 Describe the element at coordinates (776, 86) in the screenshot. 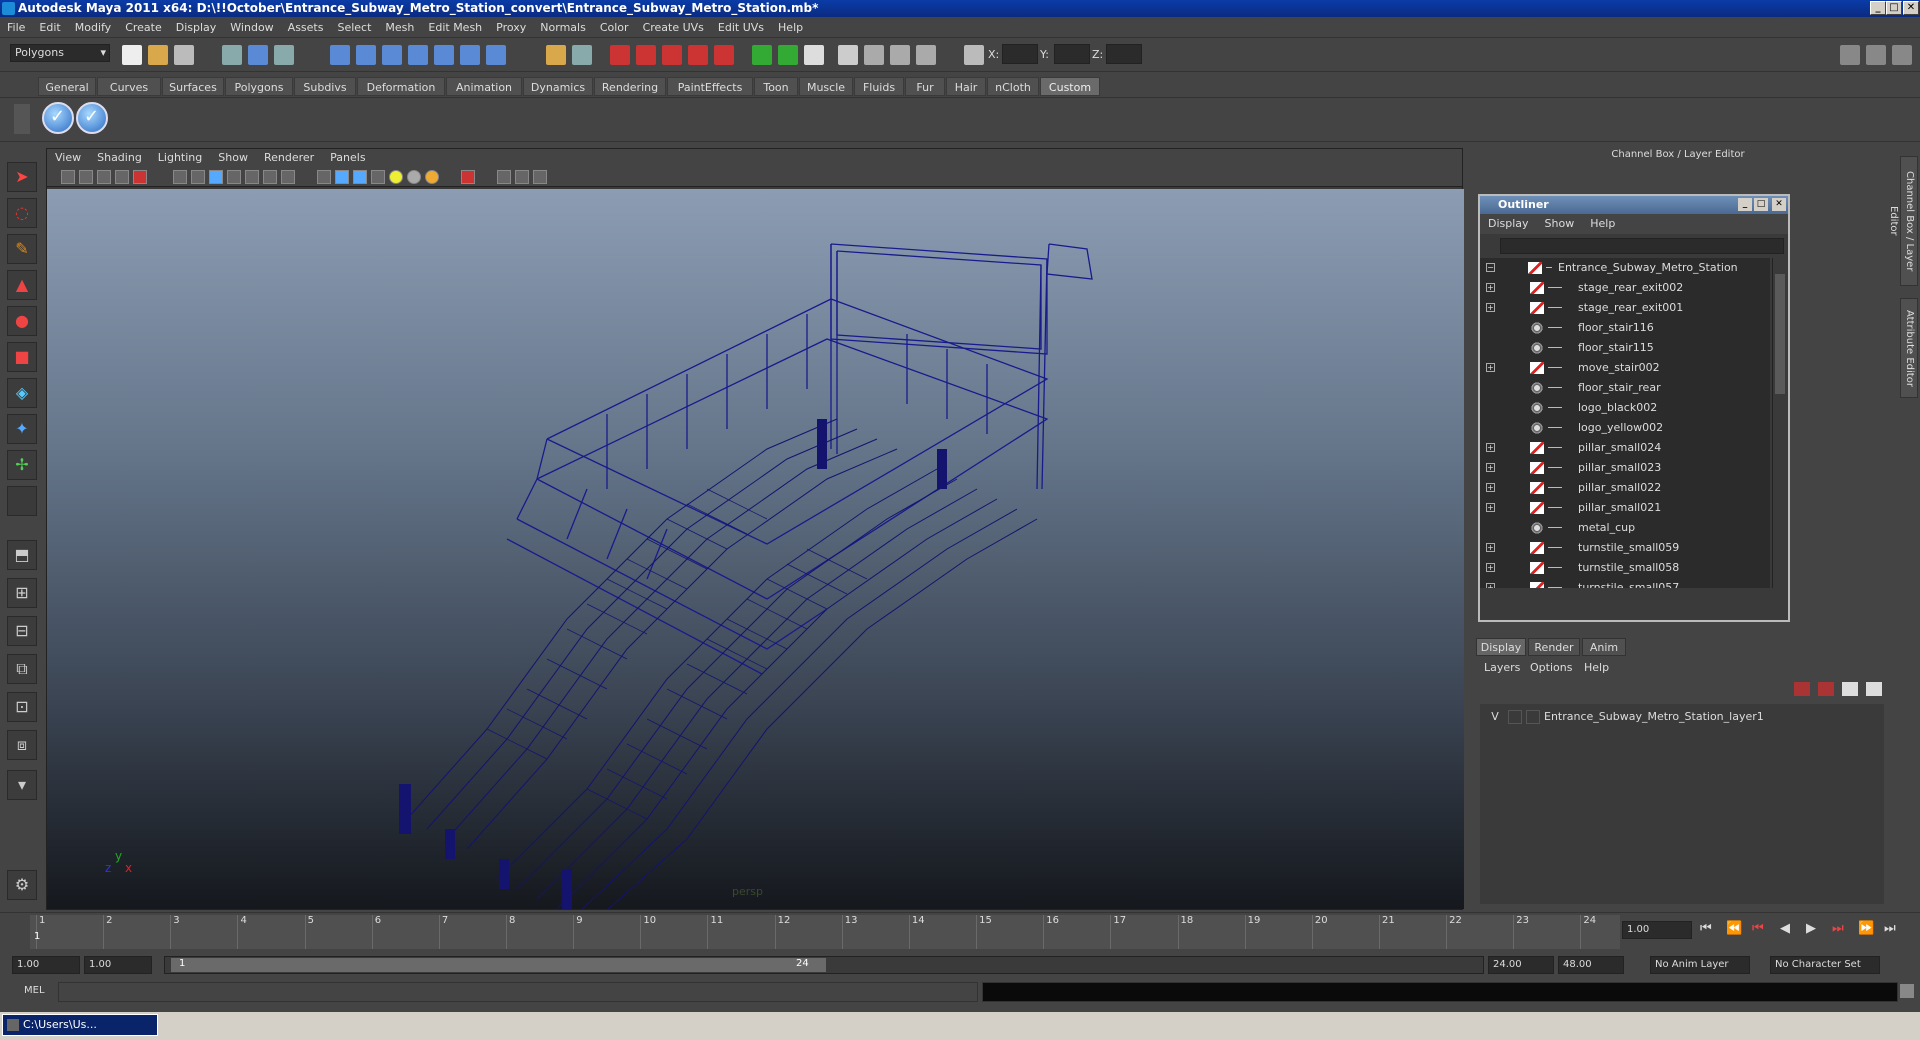

I see `shelf-tab-toon: Toon` at that location.